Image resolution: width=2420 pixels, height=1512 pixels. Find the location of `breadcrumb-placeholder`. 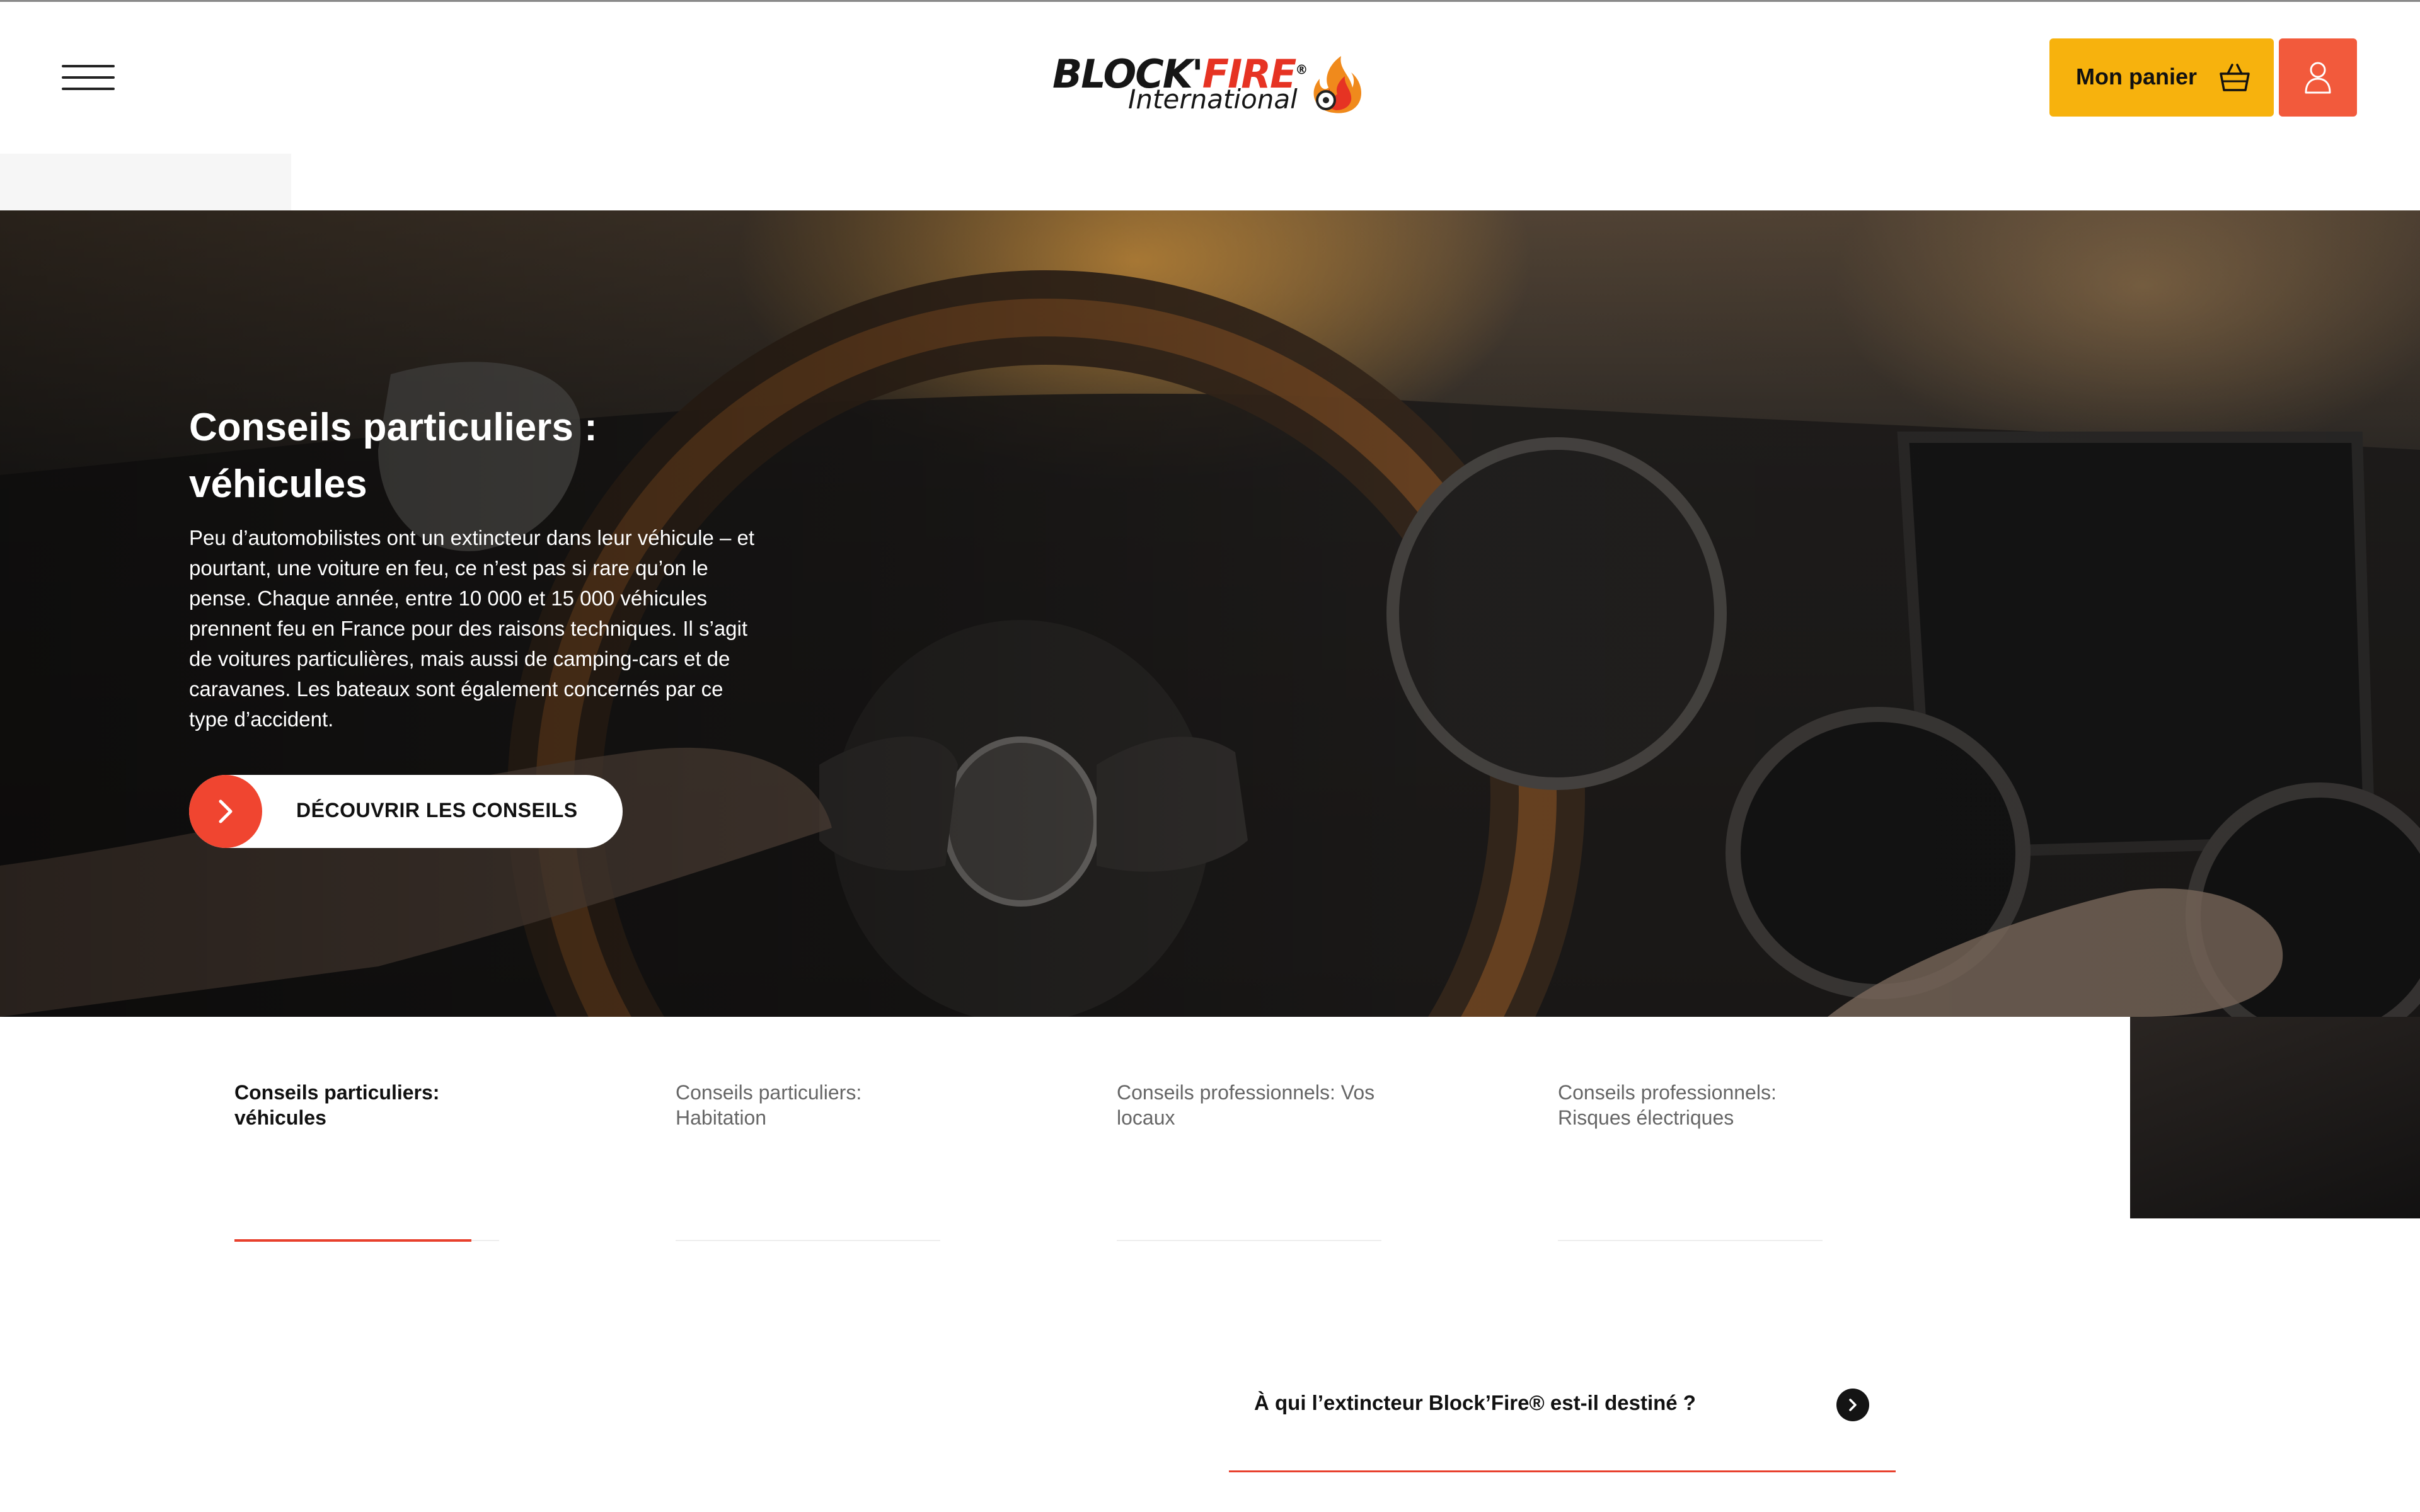

breadcrumb-placeholder is located at coordinates (146, 182).